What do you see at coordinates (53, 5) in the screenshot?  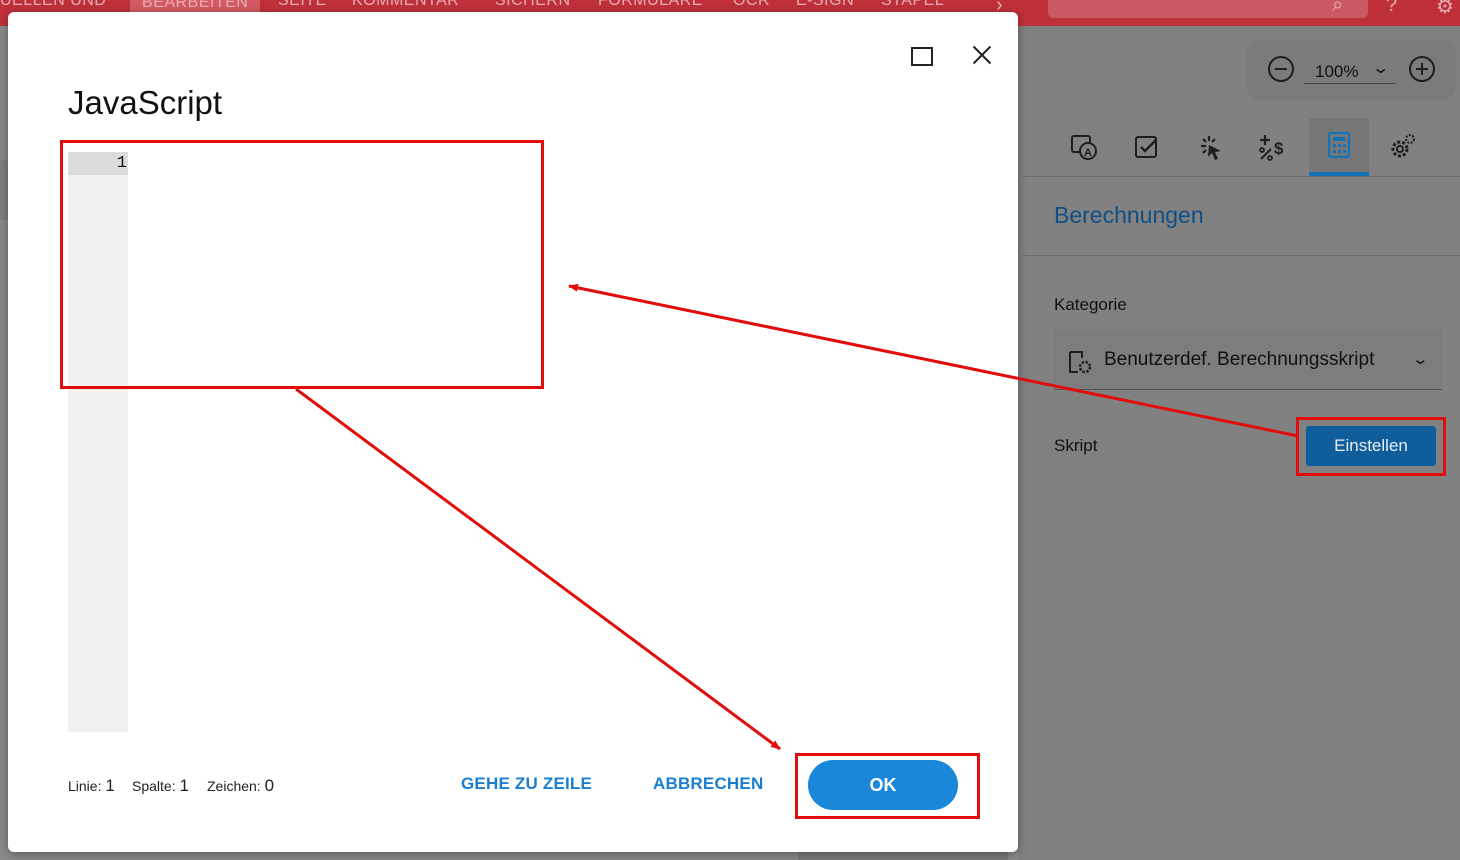 I see `tab-convert: UELLEN UND` at bounding box center [53, 5].